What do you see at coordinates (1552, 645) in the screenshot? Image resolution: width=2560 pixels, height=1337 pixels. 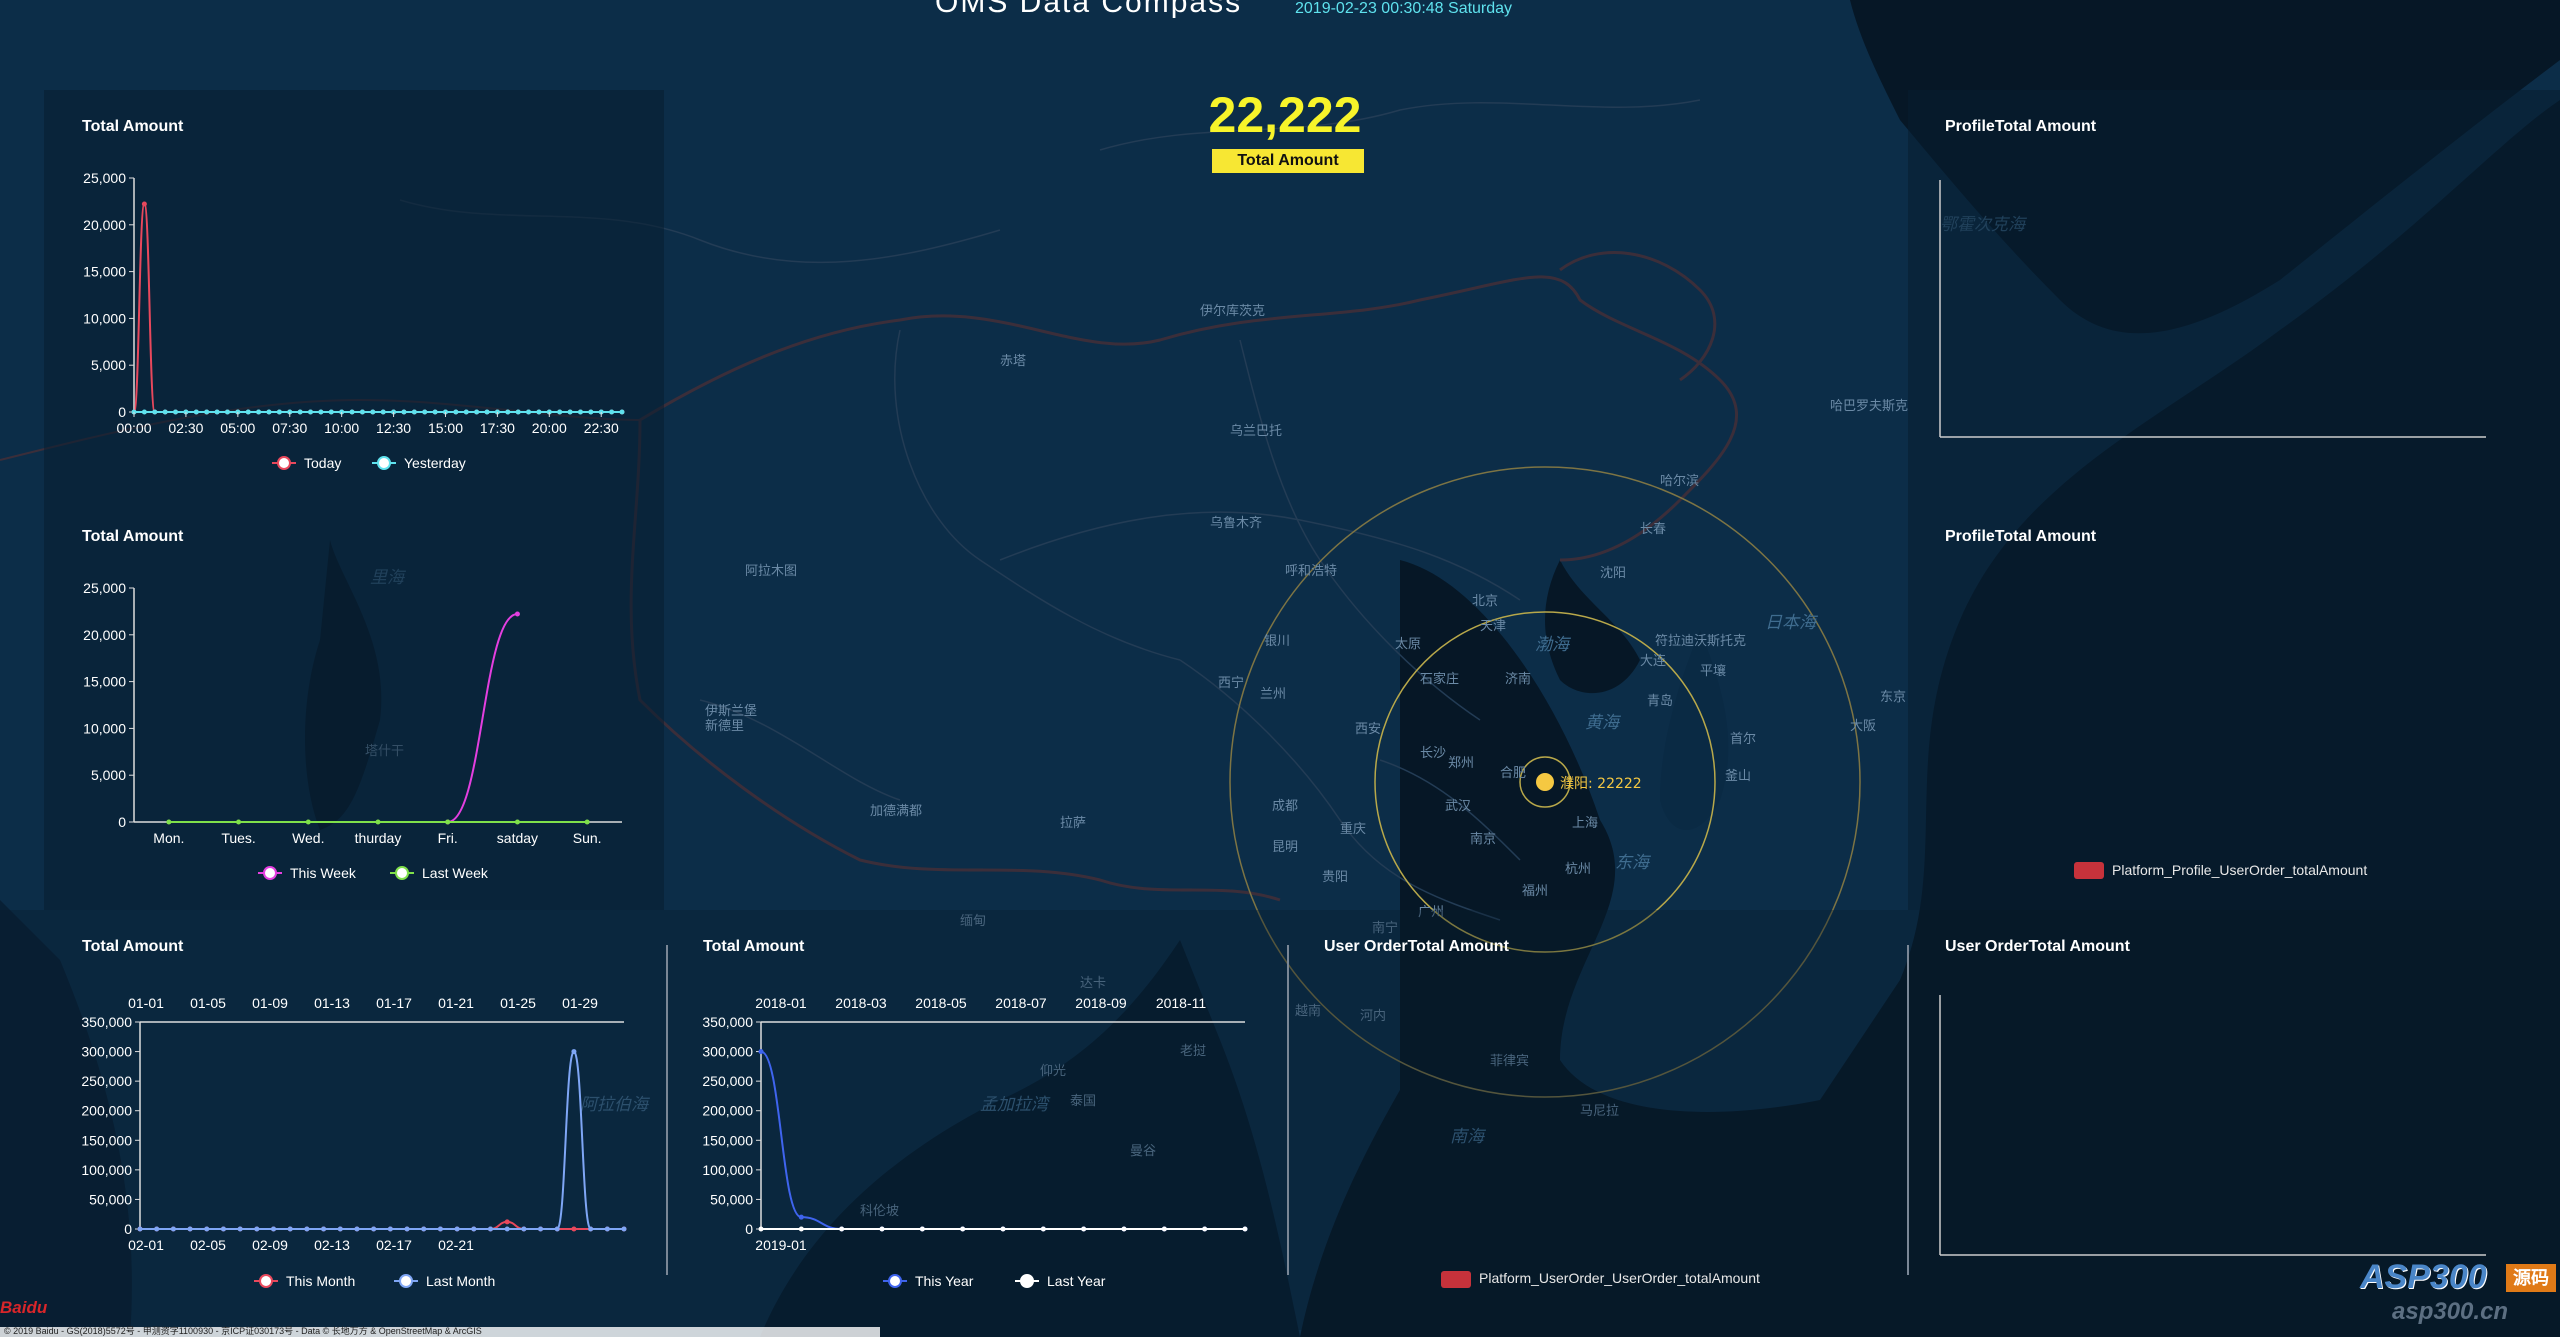 I see `map-place-label: 渤海` at bounding box center [1552, 645].